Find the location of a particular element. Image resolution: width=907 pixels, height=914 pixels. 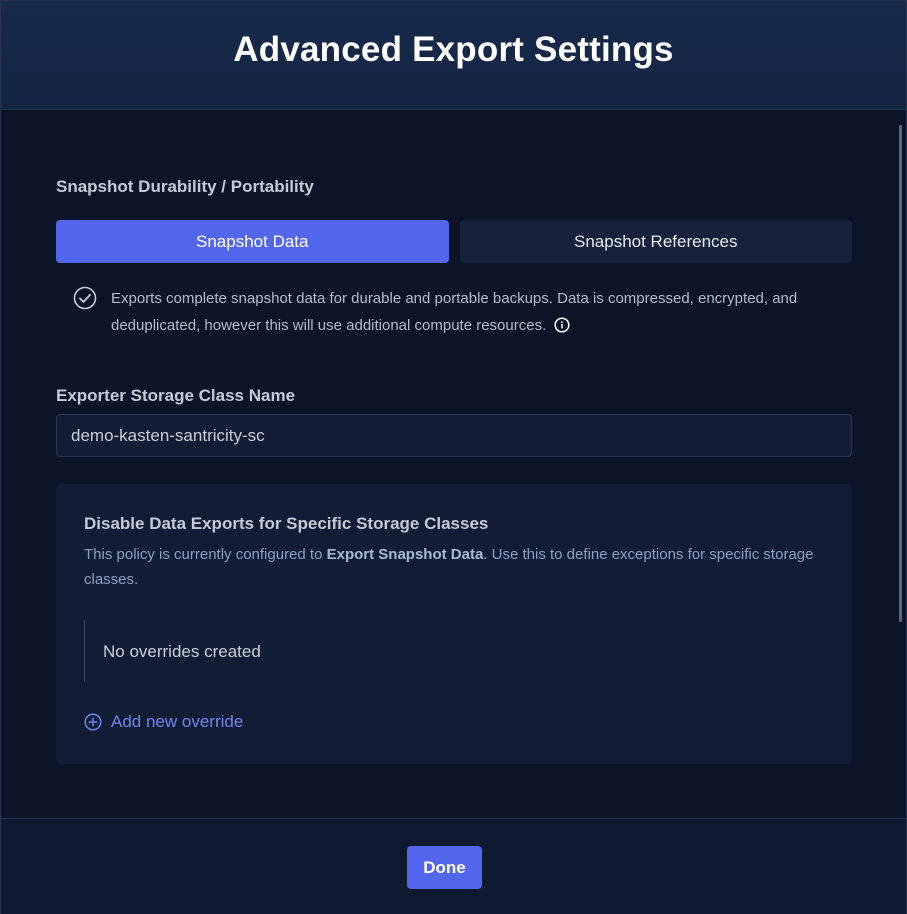

done-button: Done is located at coordinates (444, 867).